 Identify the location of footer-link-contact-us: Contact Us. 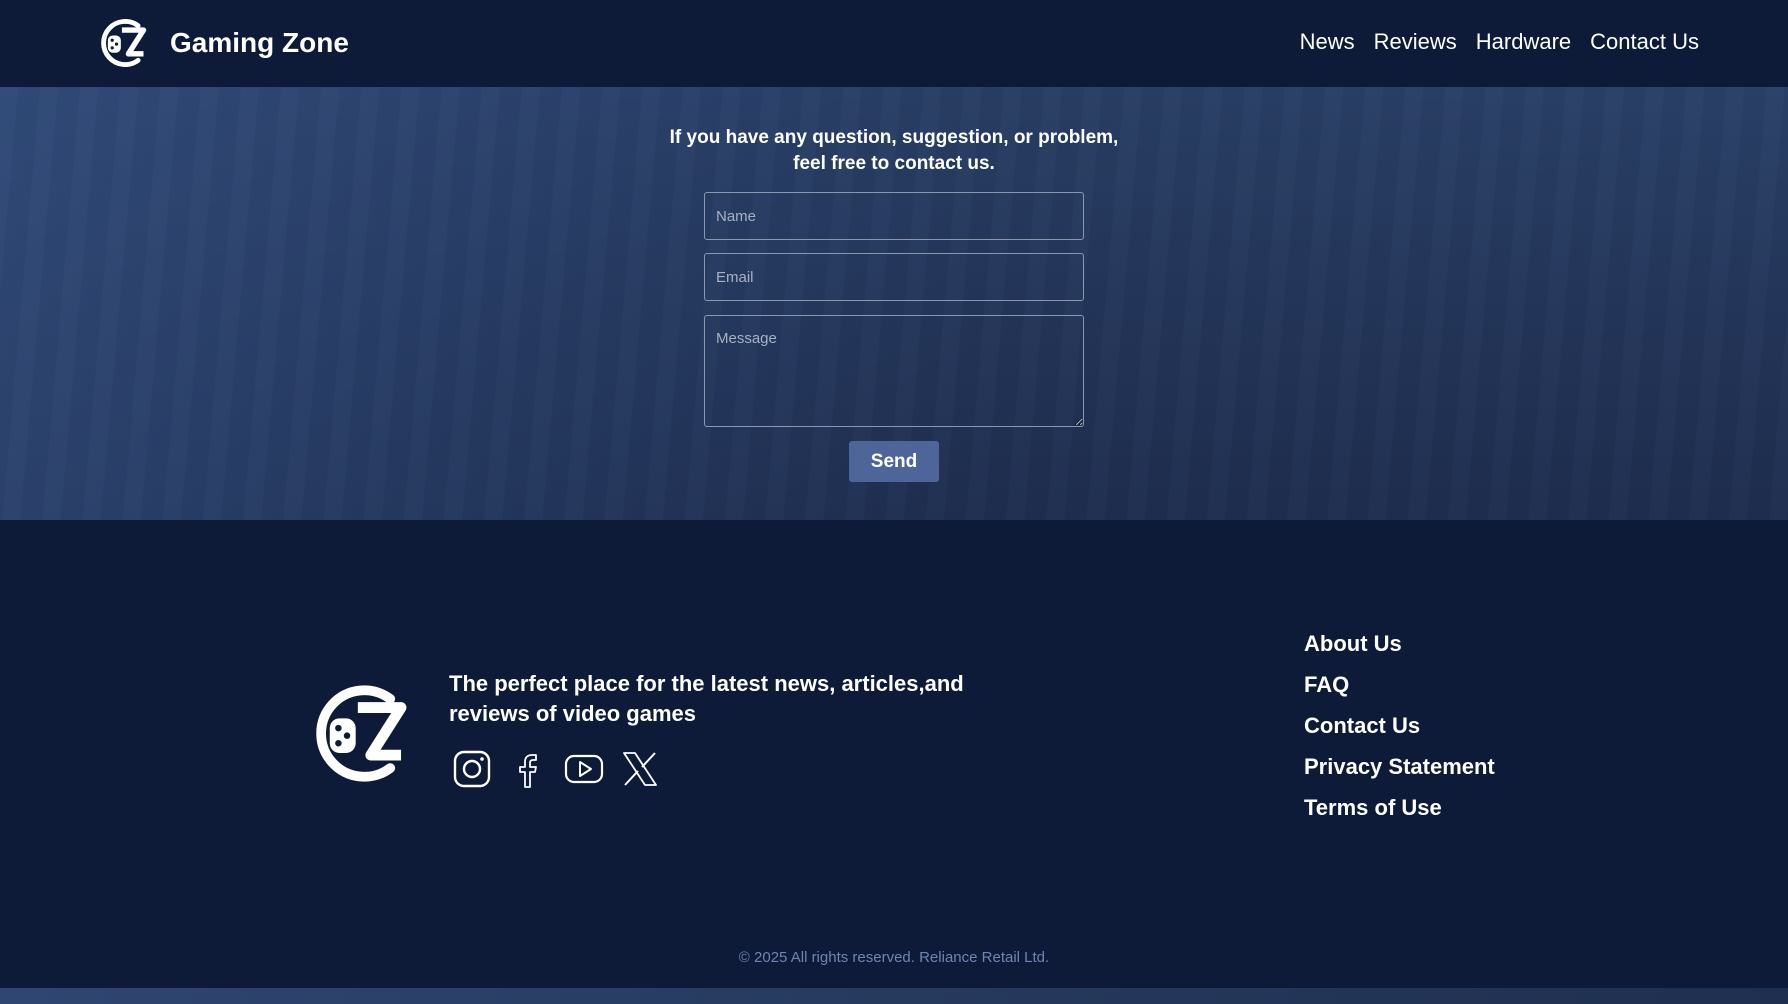
(1399, 726).